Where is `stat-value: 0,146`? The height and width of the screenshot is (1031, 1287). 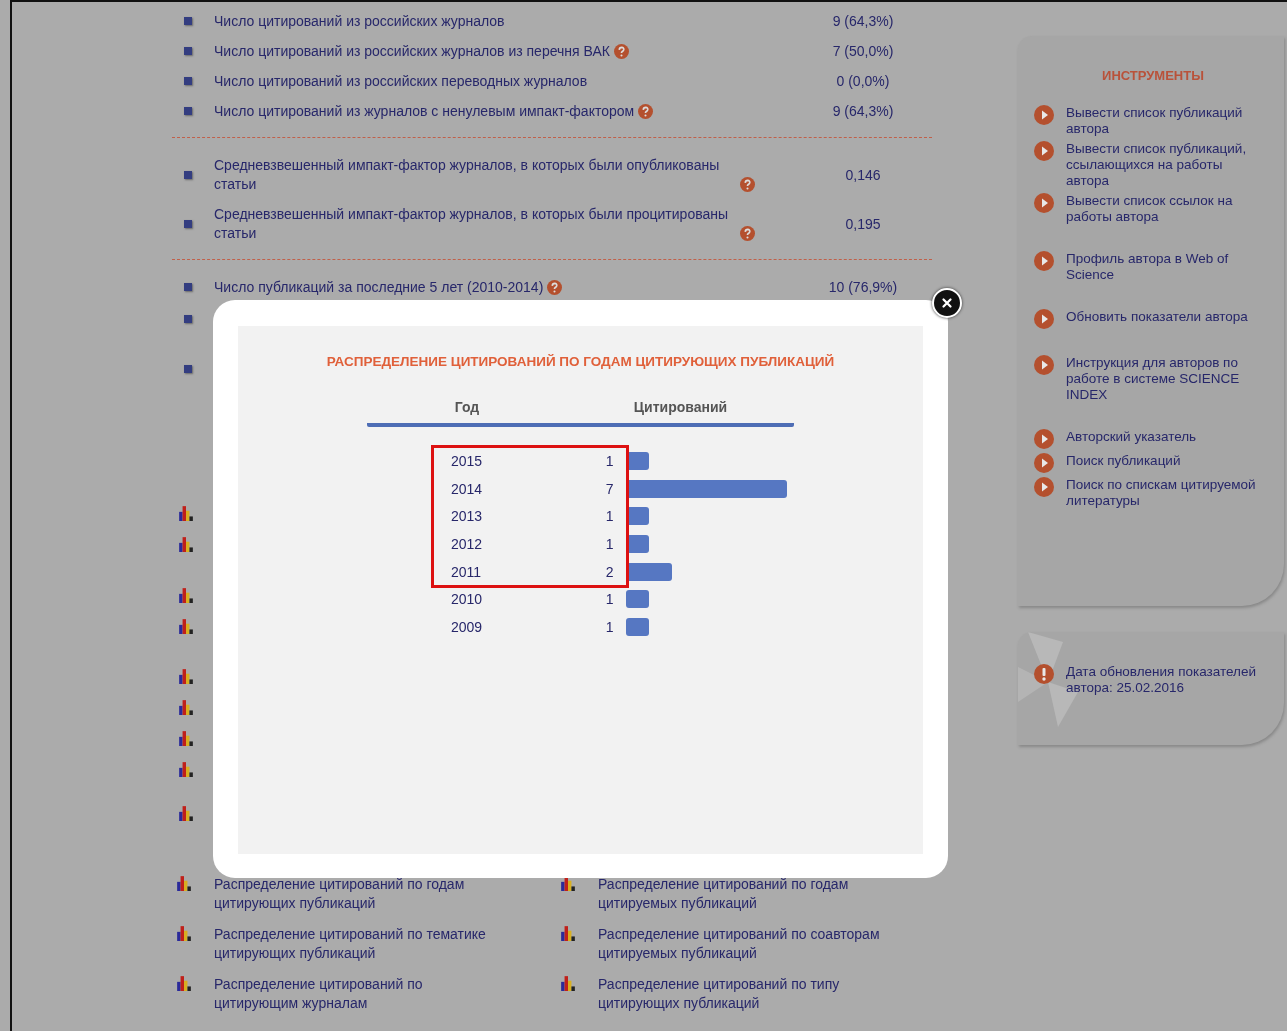
stat-value: 0,146 is located at coordinates (863, 174).